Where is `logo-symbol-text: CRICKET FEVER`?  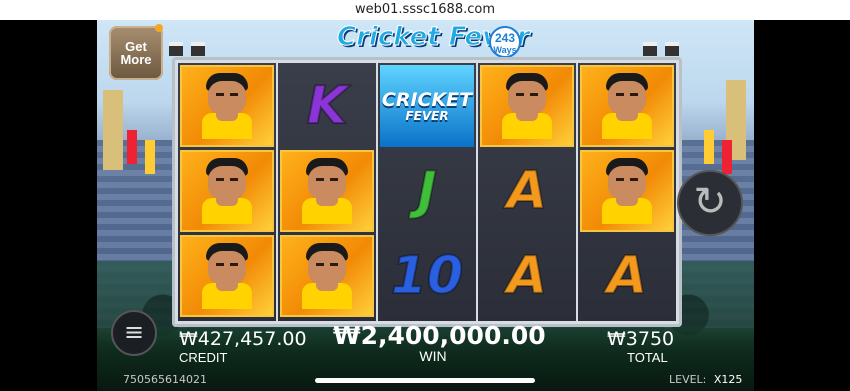
logo-symbol-text: CRICKET FEVER is located at coordinates (427, 105).